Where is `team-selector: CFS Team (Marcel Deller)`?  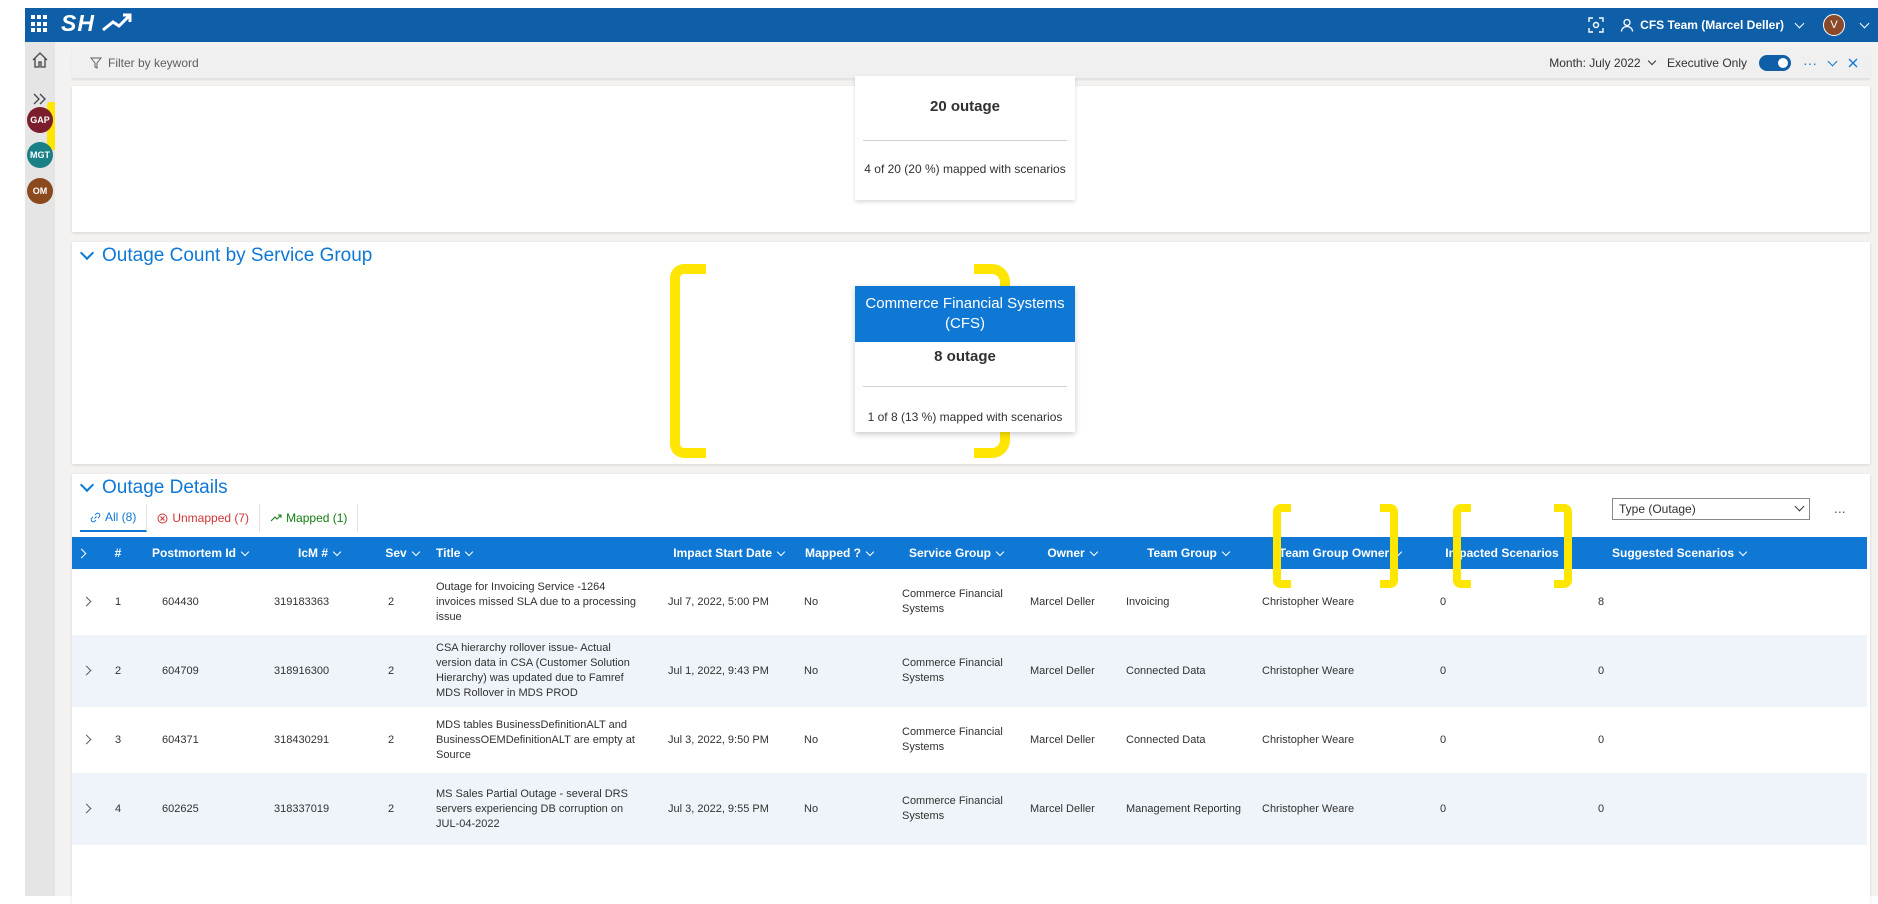
team-selector: CFS Team (Marcel Deller) is located at coordinates (1713, 25).